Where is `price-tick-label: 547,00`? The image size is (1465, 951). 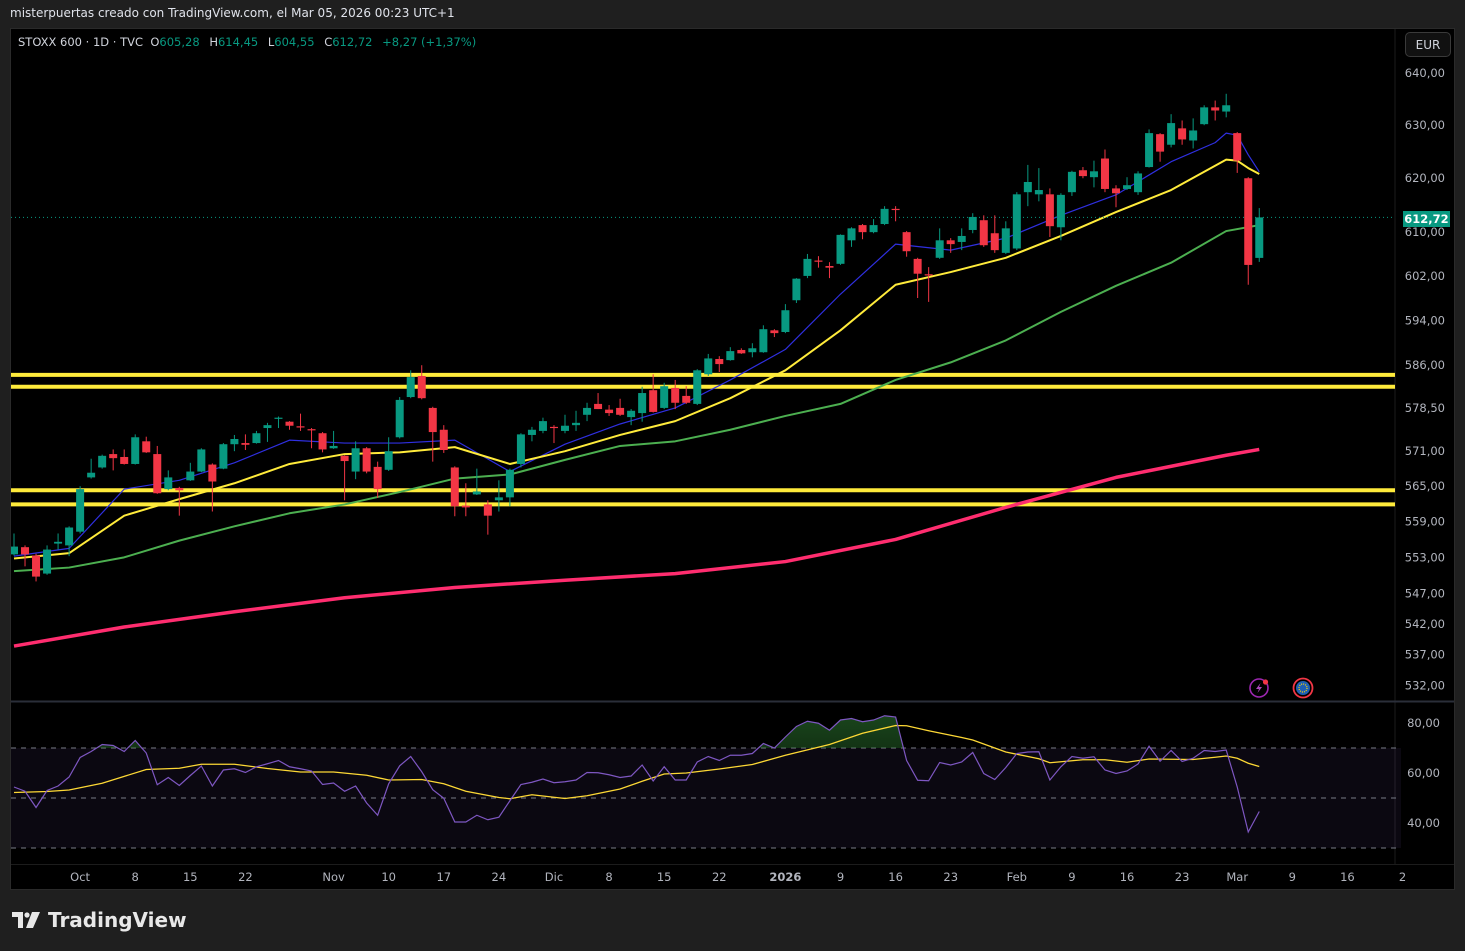 price-tick-label: 547,00 is located at coordinates (1425, 594).